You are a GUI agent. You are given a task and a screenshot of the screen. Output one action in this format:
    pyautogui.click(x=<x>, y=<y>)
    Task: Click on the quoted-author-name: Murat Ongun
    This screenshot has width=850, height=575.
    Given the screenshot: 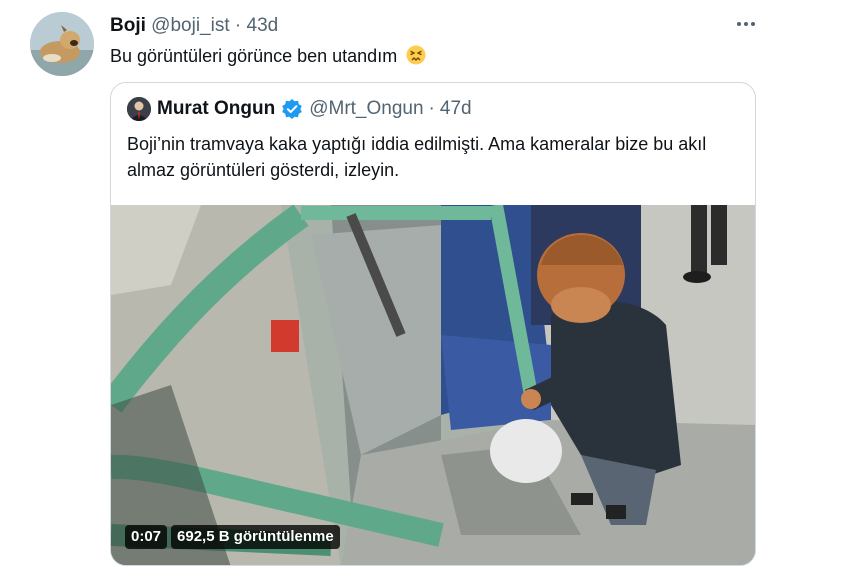 What is the action you would take?
    pyautogui.click(x=216, y=109)
    